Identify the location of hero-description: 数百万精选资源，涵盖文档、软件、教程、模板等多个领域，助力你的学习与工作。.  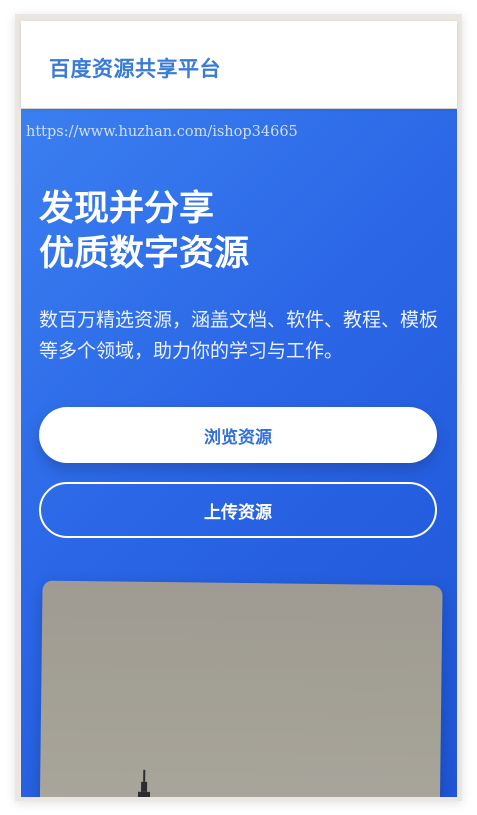
(239, 335).